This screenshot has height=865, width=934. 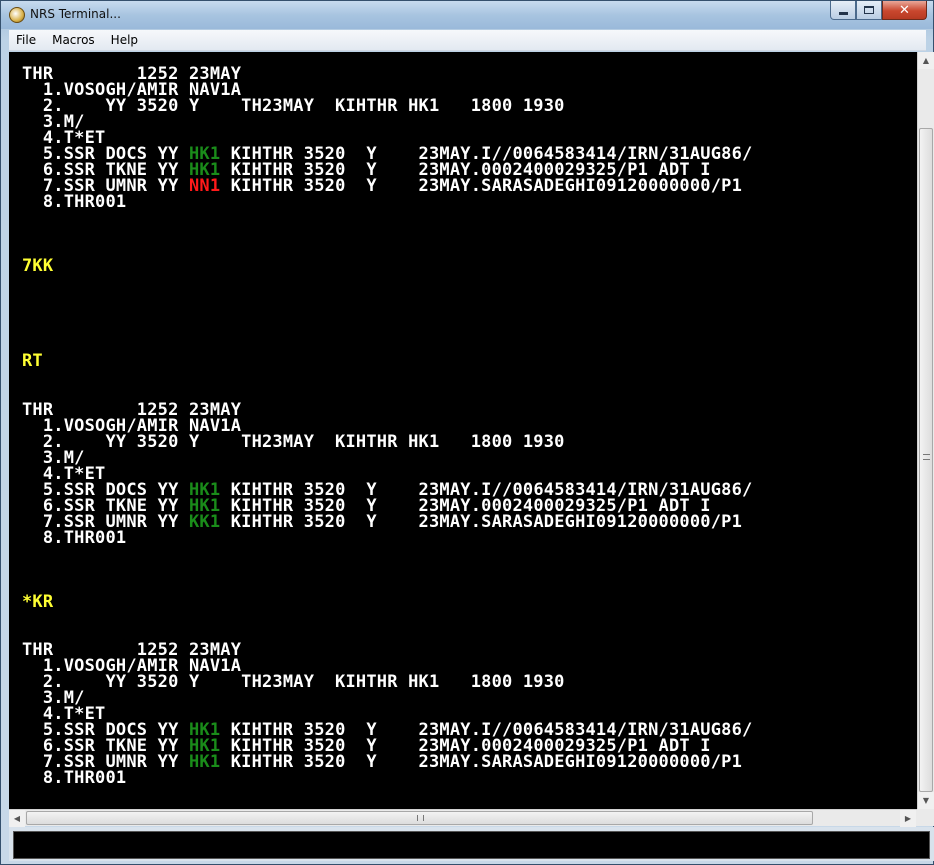 What do you see at coordinates (26, 40) in the screenshot?
I see `menu-file: File` at bounding box center [26, 40].